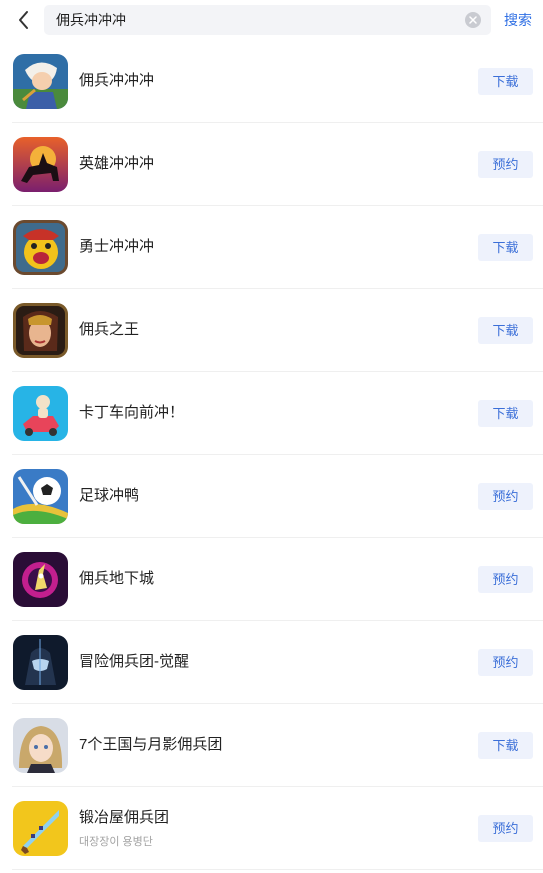  What do you see at coordinates (271, 496) in the screenshot?
I see `list-item: 足球冲鸭 预约` at bounding box center [271, 496].